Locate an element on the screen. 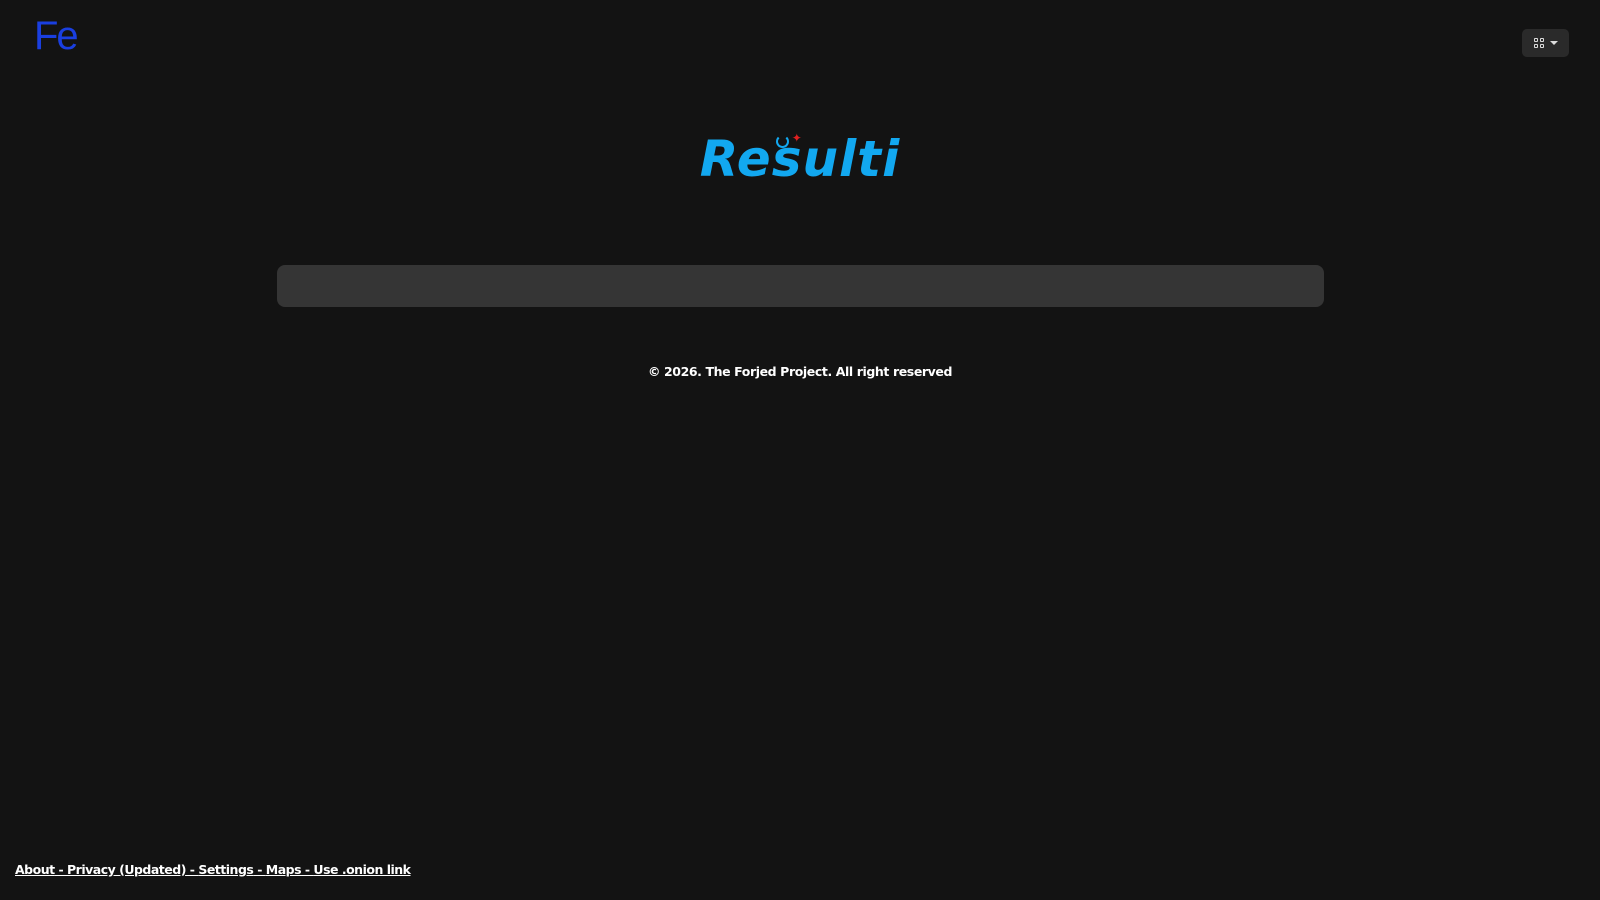 The height and width of the screenshot is (900, 1600). footer-link-about: About is located at coordinates (35, 869).